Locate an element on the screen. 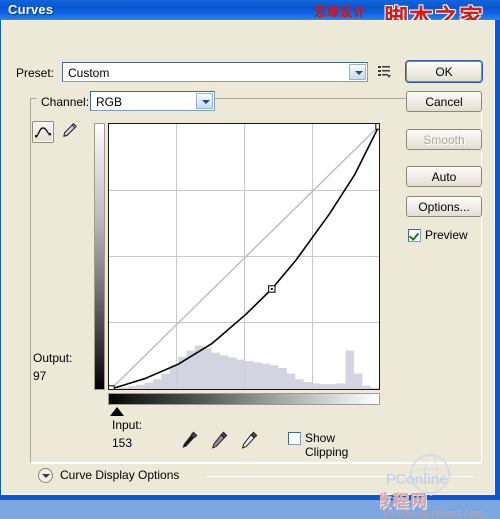 The height and width of the screenshot is (519, 500). preview-checkbox is located at coordinates (414, 235).